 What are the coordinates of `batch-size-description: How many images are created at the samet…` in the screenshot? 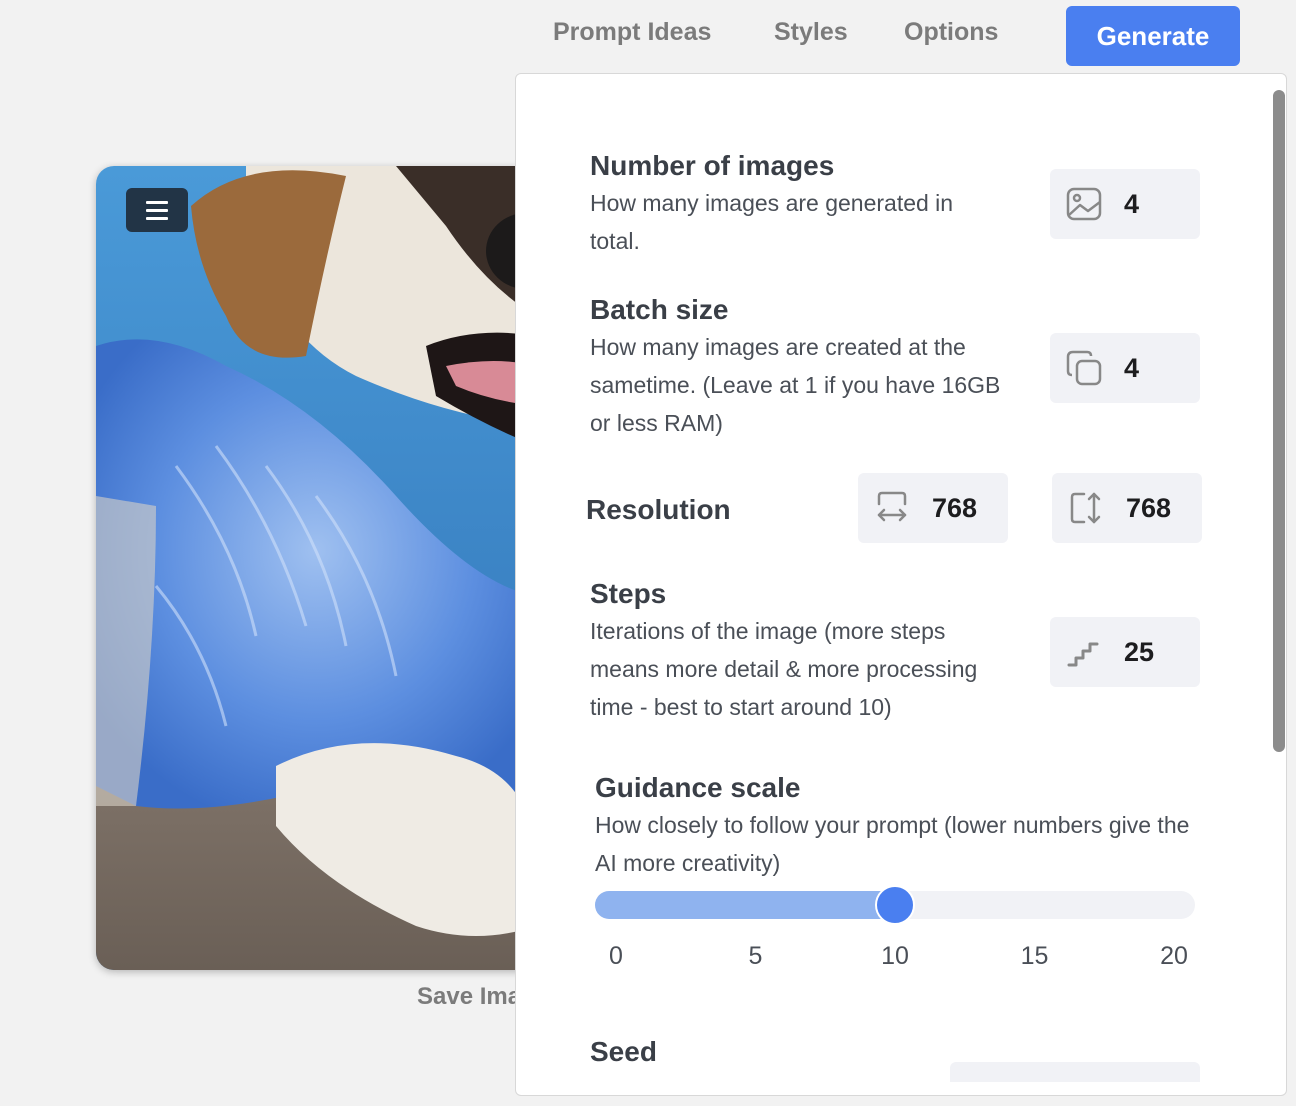 It's located at (795, 385).